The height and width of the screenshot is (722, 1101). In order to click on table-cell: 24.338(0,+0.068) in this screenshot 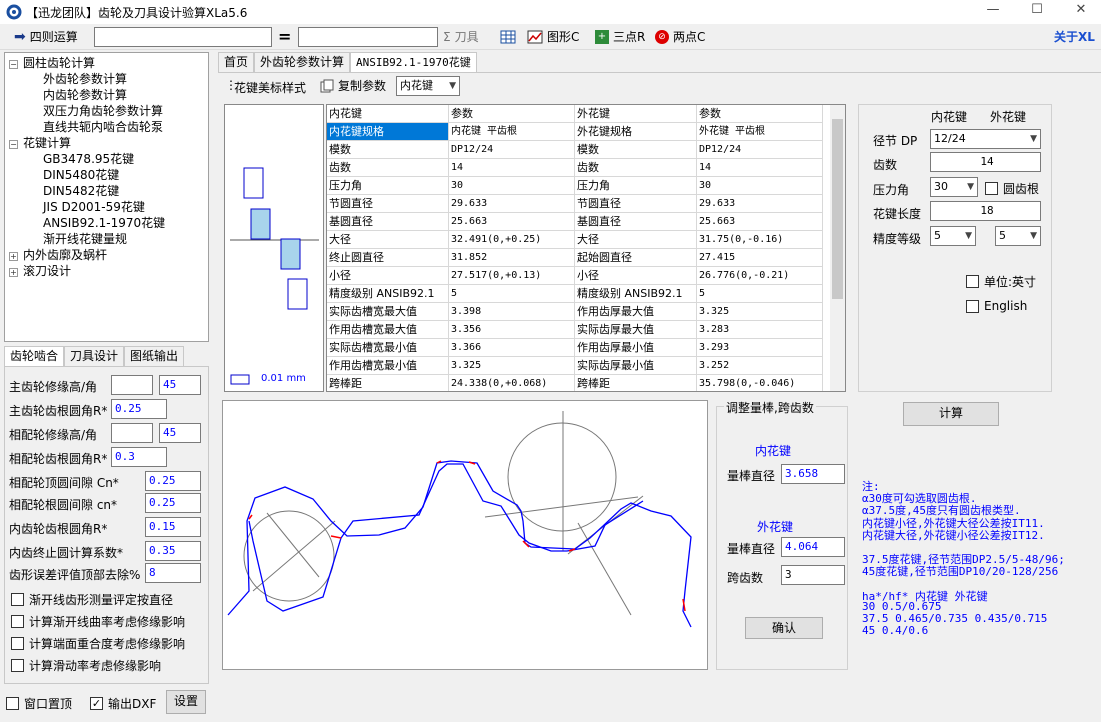, I will do `click(512, 383)`.